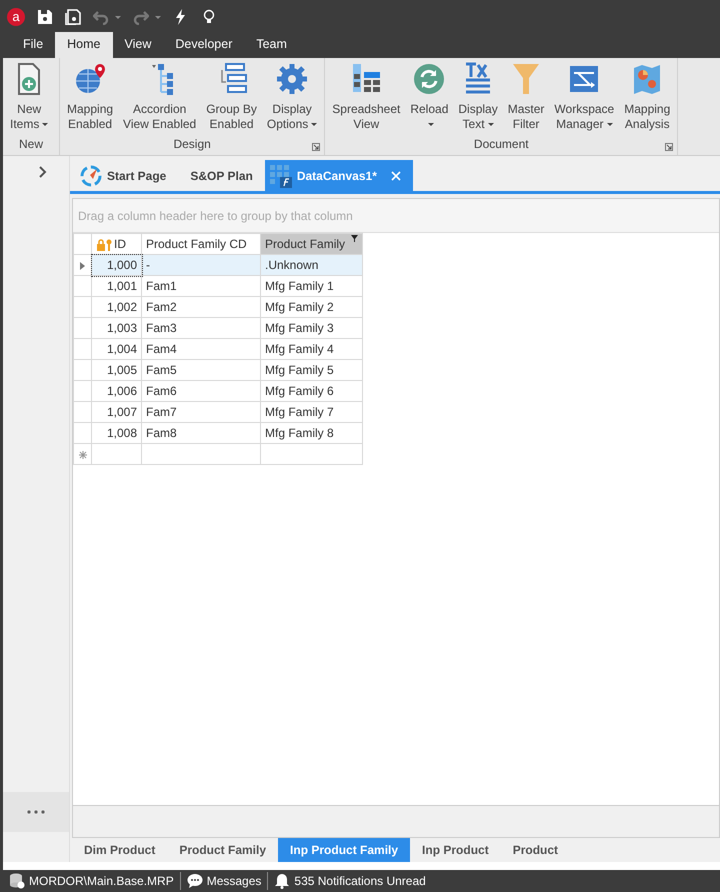  I want to click on ribbon-button: Display Options, so click(292, 96).